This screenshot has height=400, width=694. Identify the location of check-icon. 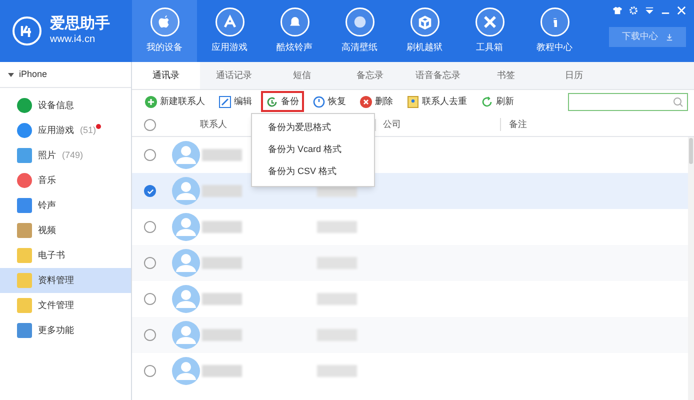
(150, 191).